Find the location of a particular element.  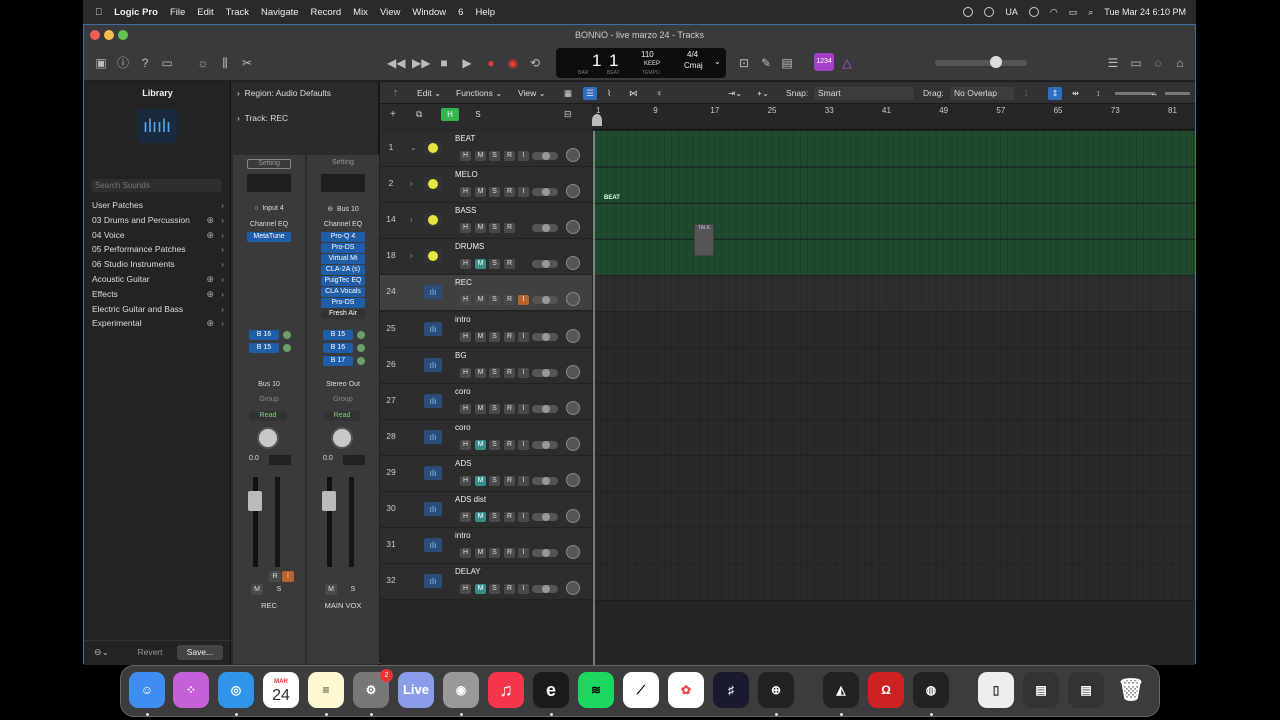

menu-track: Track is located at coordinates (237, 12).